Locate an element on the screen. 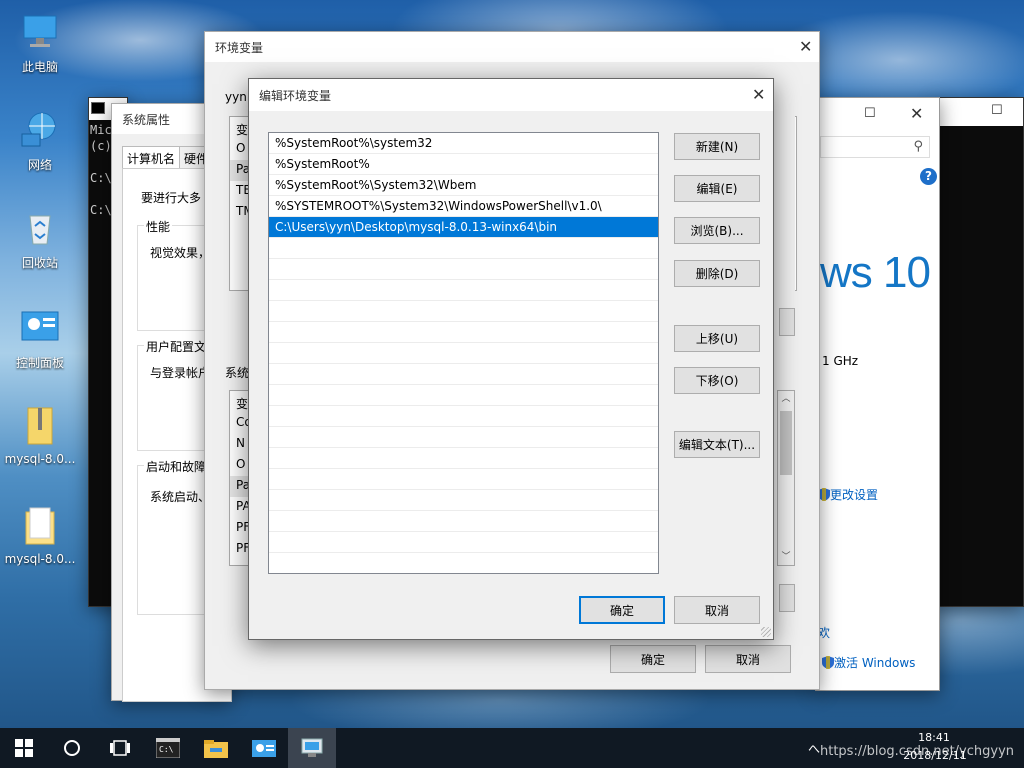 The width and height of the screenshot is (1024, 768). desktop-icon-label: 控制面板 is located at coordinates (39, 363).